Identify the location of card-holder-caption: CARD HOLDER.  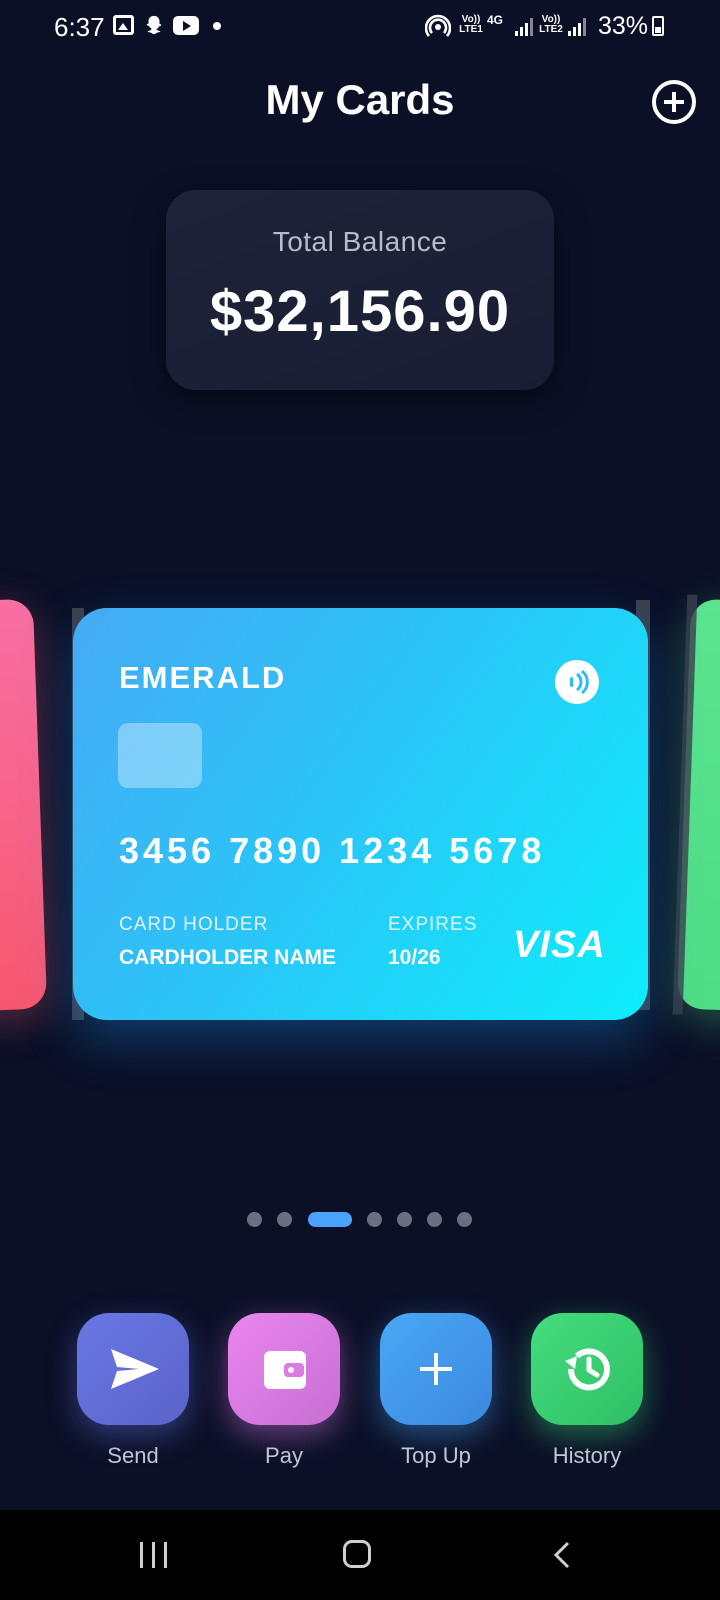
(194, 924).